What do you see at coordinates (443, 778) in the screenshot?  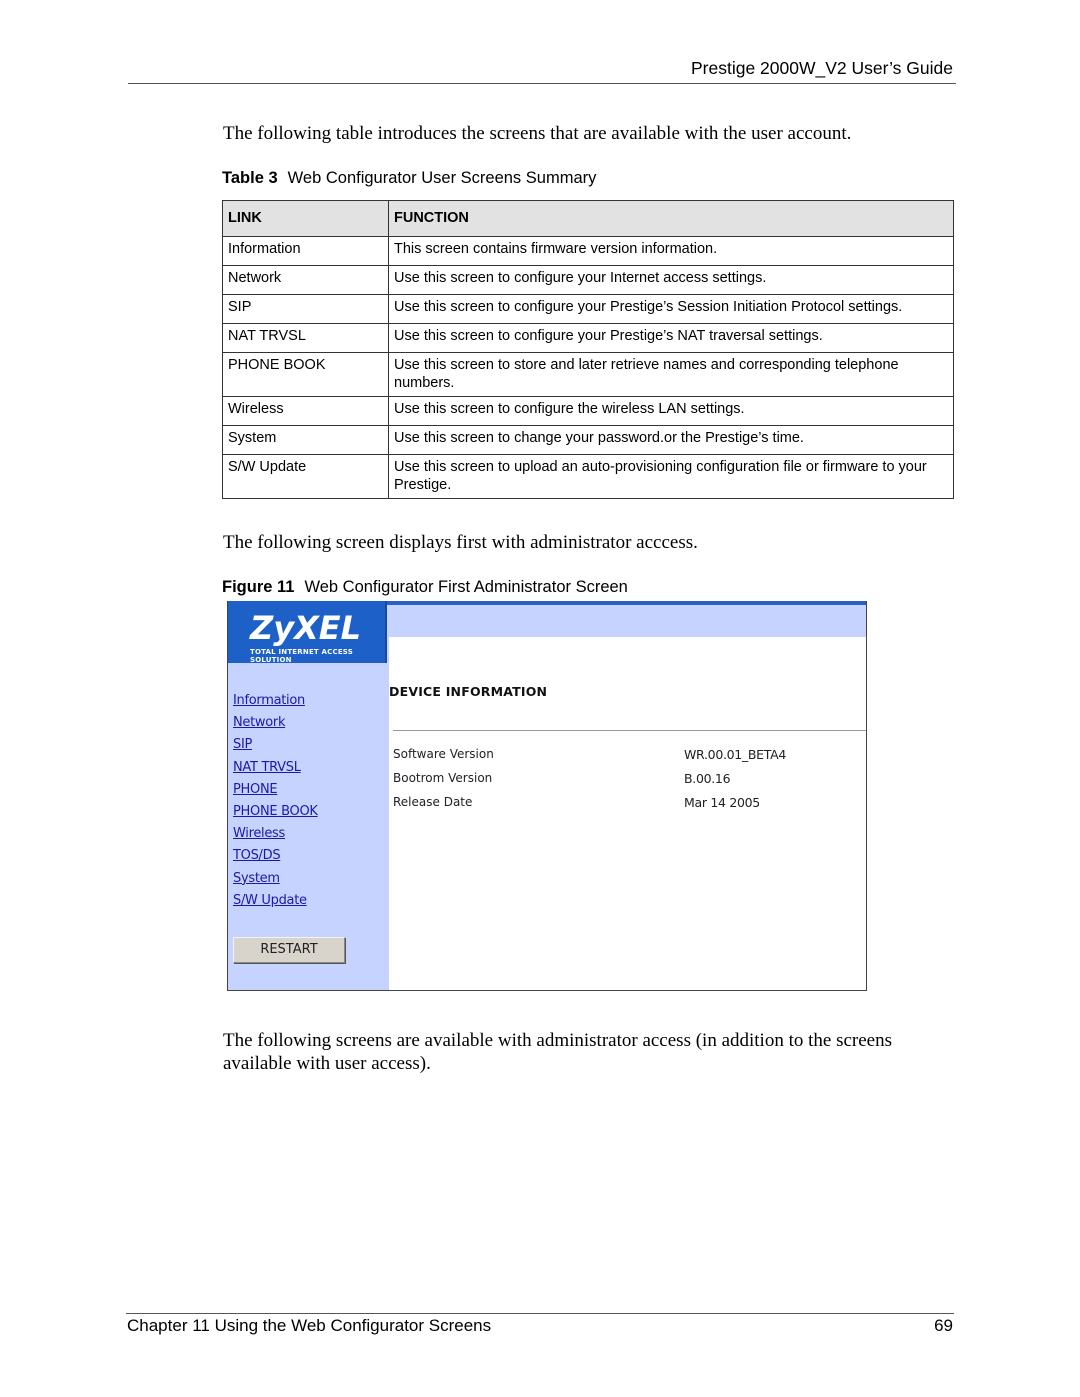 I see `bootrom-version-label: Bootrom Version` at bounding box center [443, 778].